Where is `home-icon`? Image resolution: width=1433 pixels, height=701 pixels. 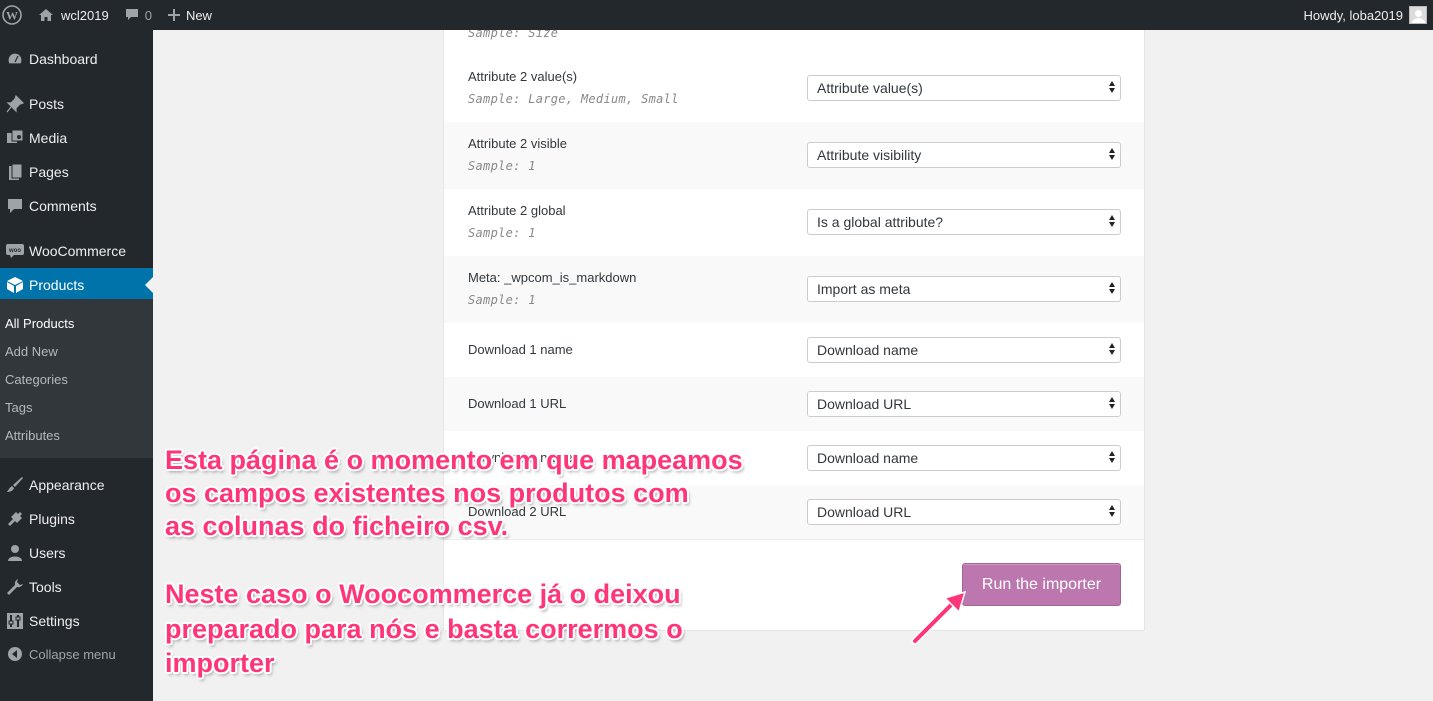
home-icon is located at coordinates (46, 15).